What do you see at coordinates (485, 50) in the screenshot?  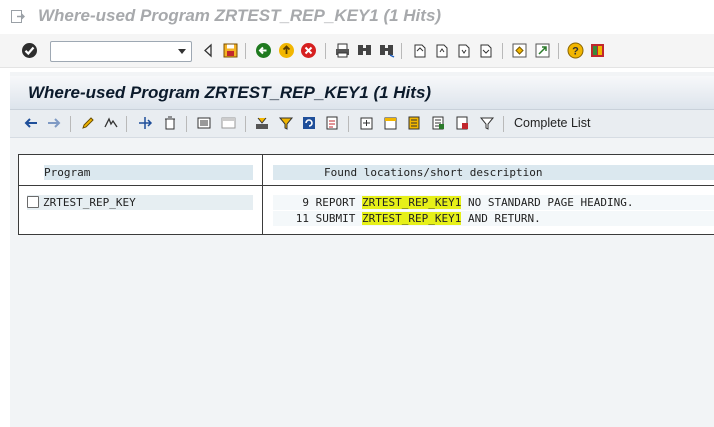 I see `last-page-icon` at bounding box center [485, 50].